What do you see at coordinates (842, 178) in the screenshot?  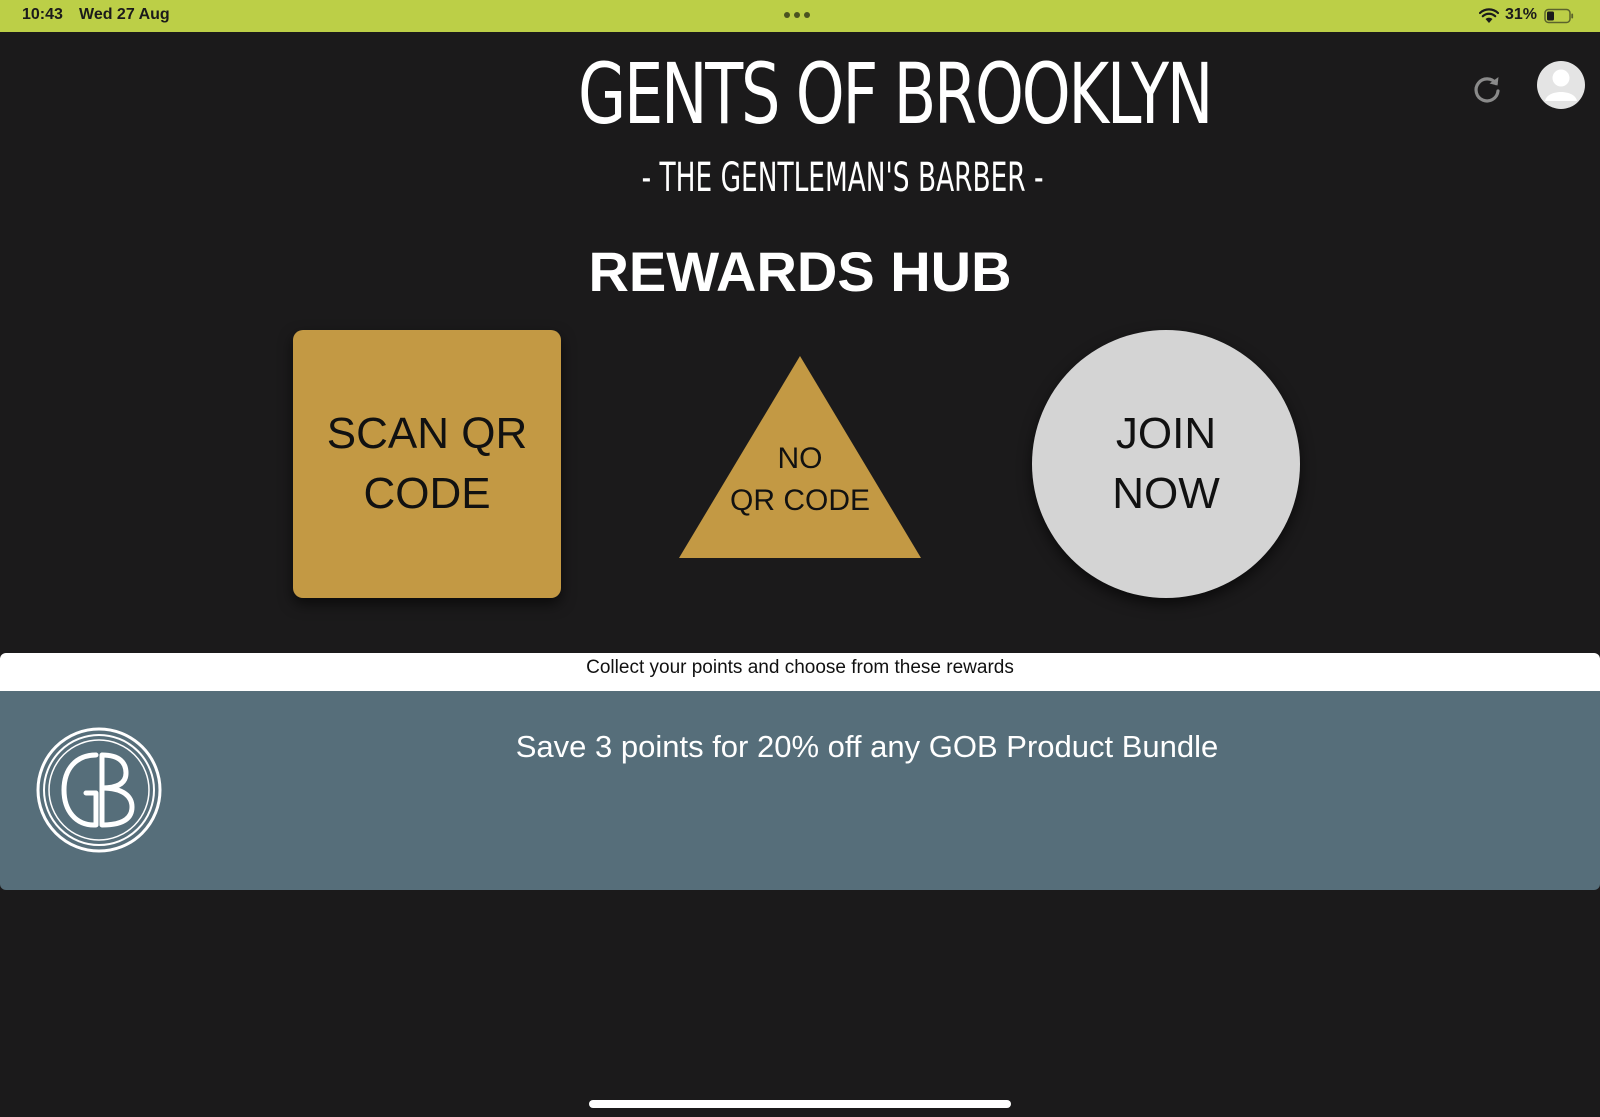 I see `brand-subtitle: - THE GENTLEMAN'S BARBER -` at bounding box center [842, 178].